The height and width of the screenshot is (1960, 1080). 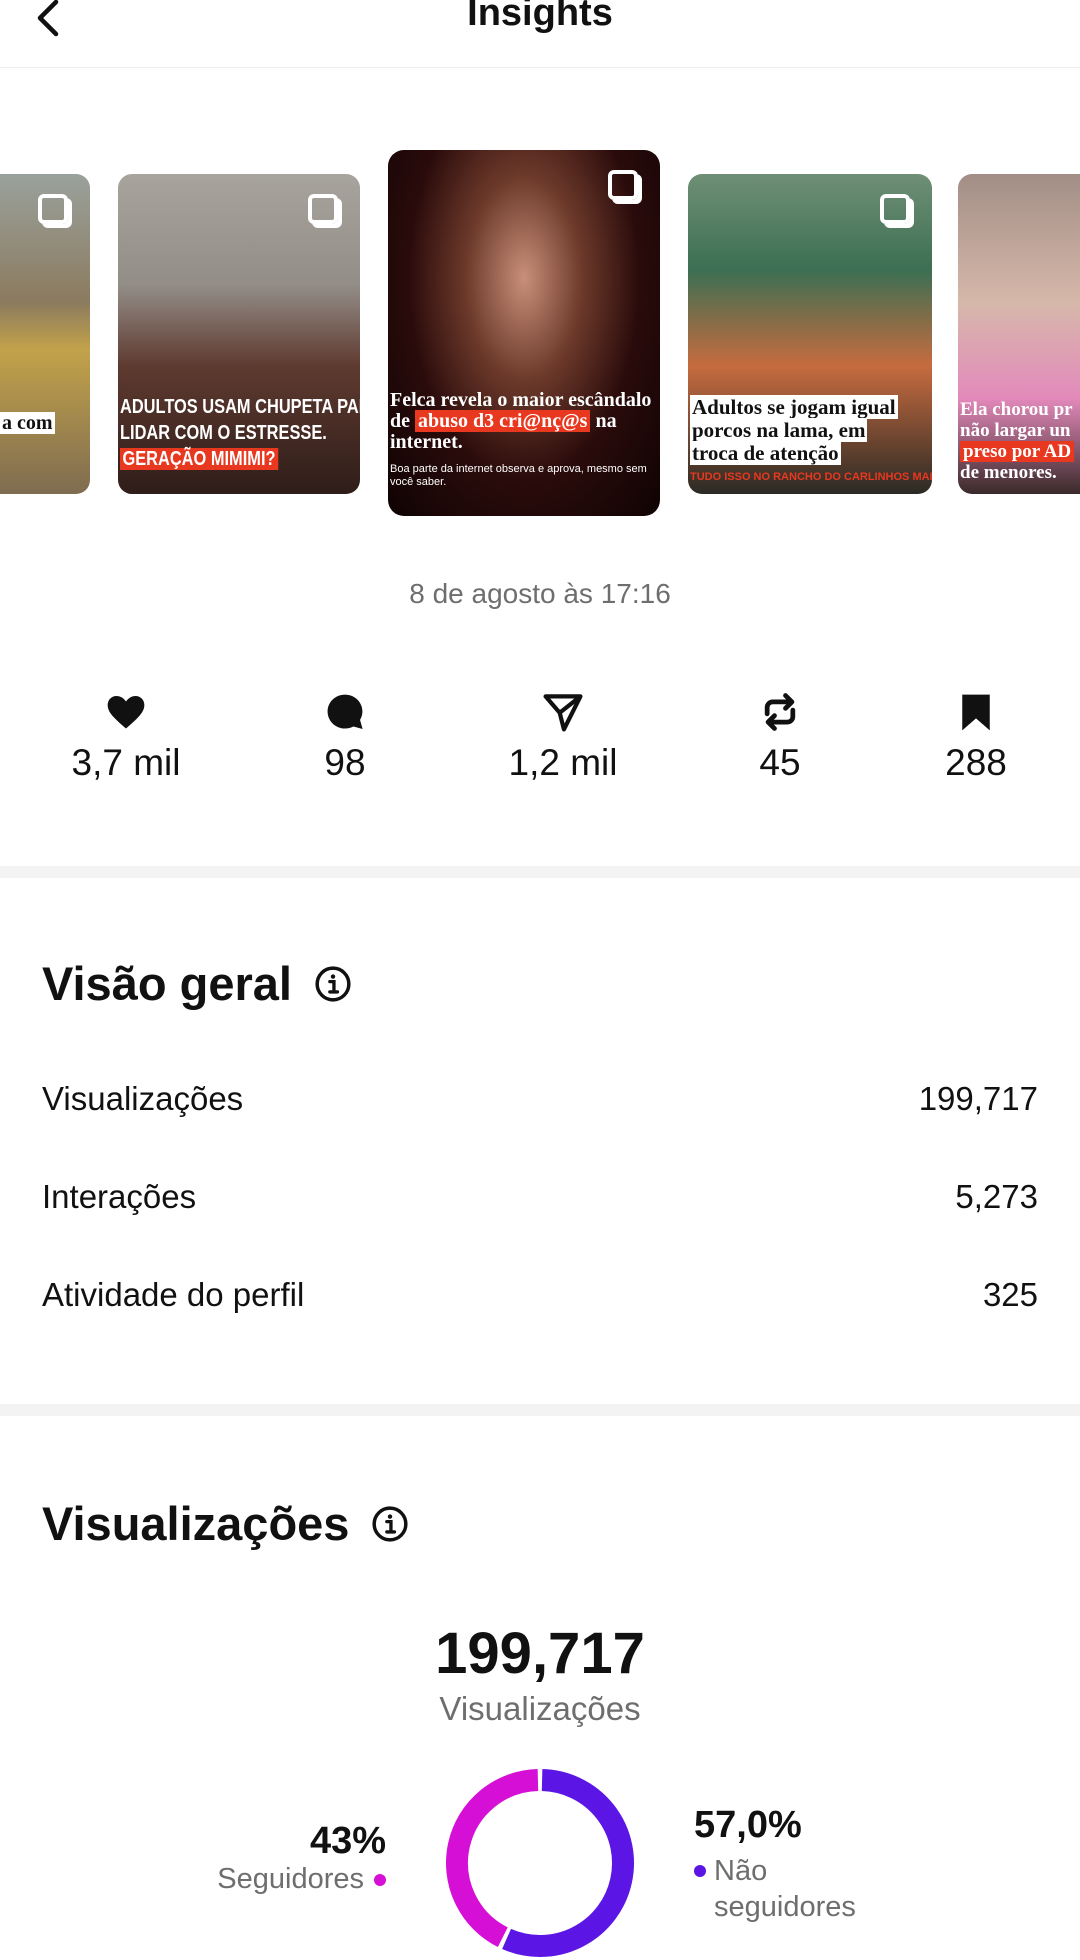 What do you see at coordinates (1010, 1294) in the screenshot?
I see `row-value: 325` at bounding box center [1010, 1294].